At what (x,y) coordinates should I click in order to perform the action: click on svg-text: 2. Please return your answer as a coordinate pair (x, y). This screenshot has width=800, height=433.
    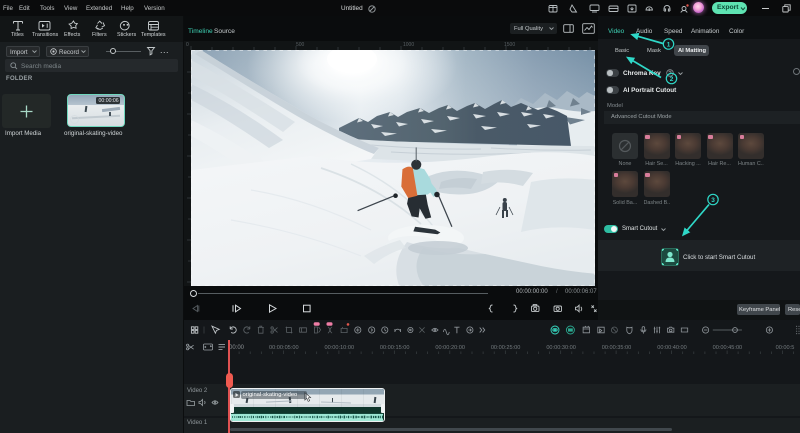
    Looking at the image, I should click on (672, 79).